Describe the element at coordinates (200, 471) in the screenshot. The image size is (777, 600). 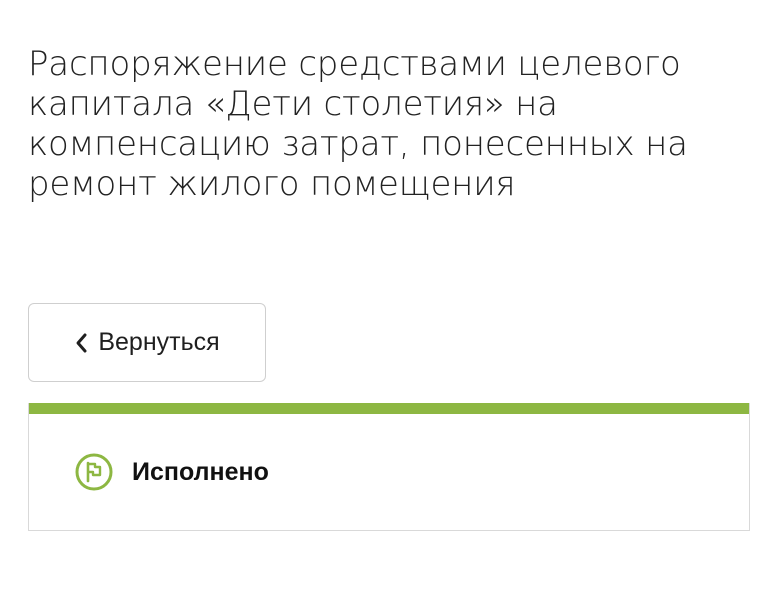
I see `status-label: Исполнено` at that location.